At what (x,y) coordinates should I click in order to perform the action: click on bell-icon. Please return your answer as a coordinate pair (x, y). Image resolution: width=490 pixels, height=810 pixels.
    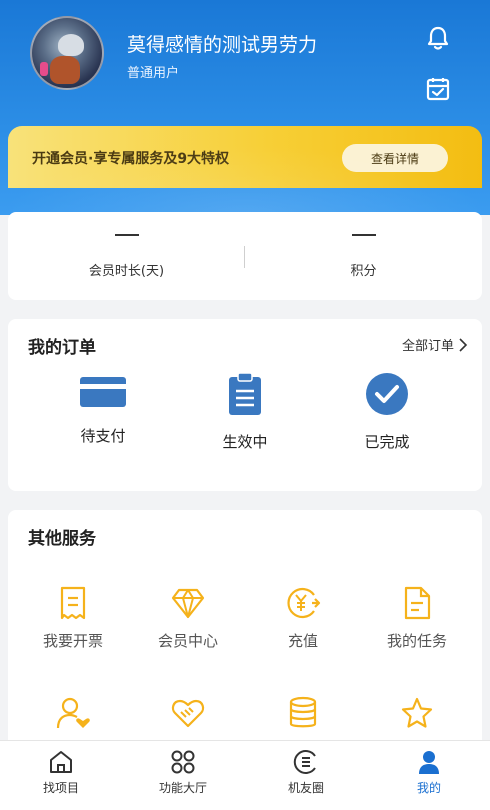
    Looking at the image, I should click on (438, 38).